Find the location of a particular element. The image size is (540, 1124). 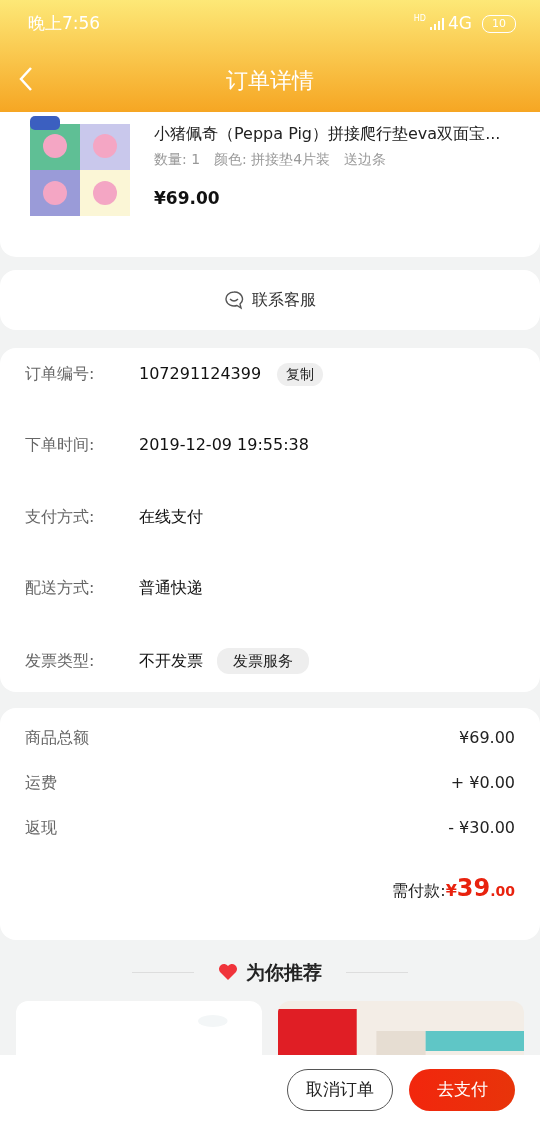

chat-icon is located at coordinates (234, 300).